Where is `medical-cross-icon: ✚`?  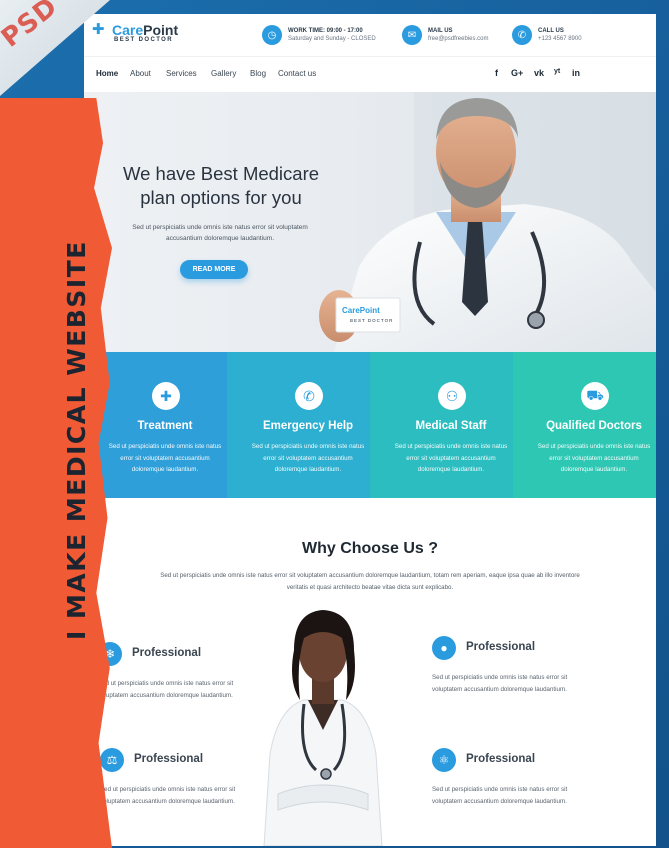
medical-cross-icon: ✚ is located at coordinates (98, 29).